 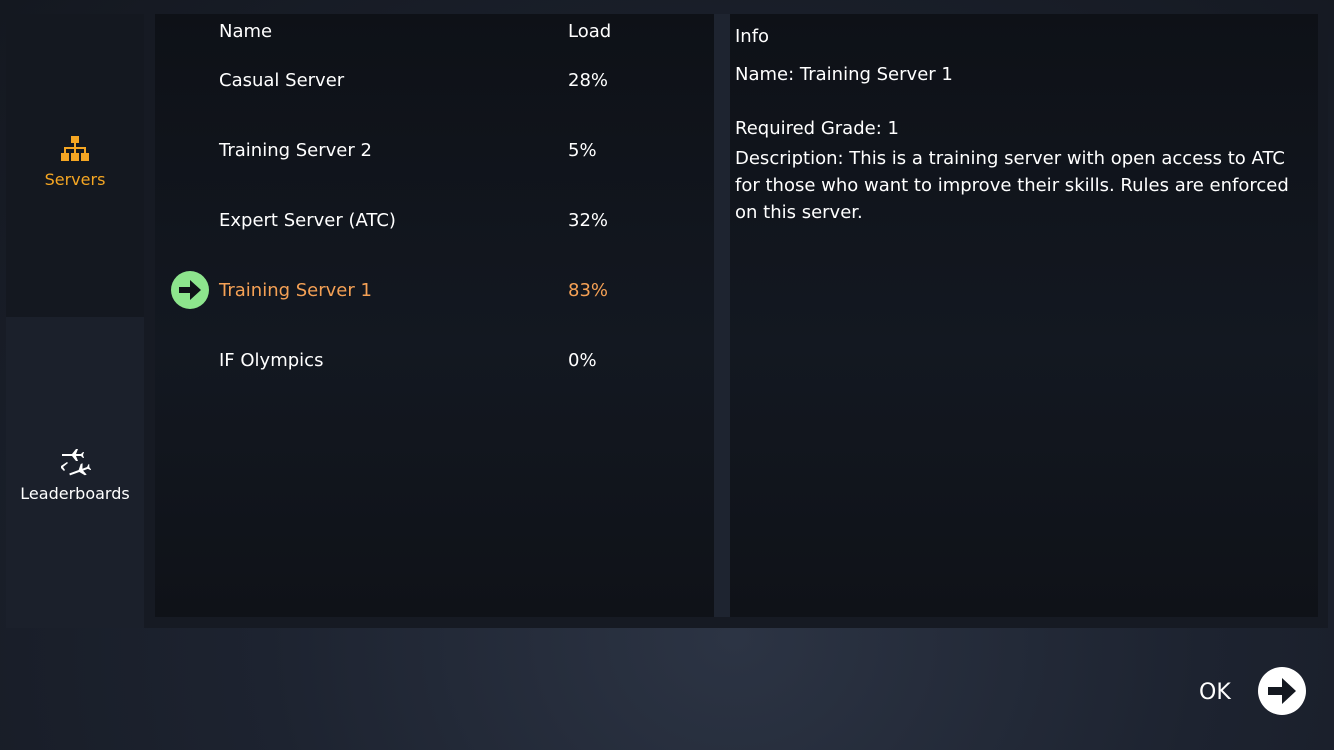 What do you see at coordinates (434, 175) in the screenshot?
I see `server-row: Training Server 2 5%` at bounding box center [434, 175].